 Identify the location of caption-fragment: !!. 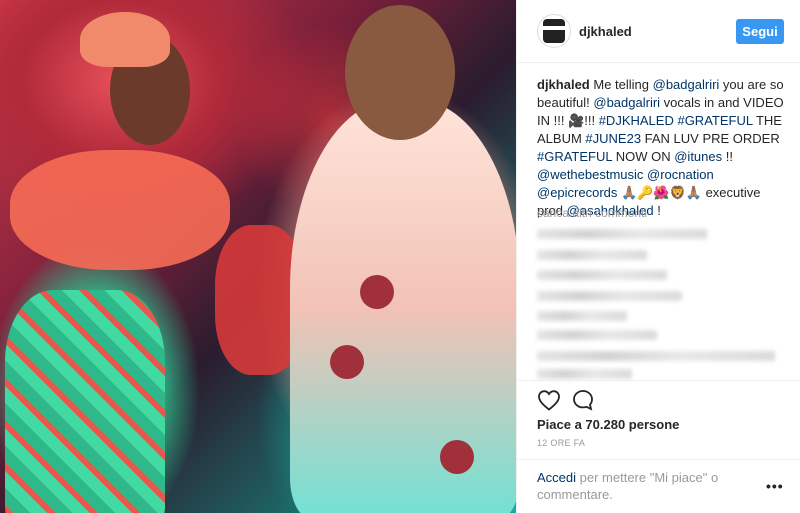
(727, 156).